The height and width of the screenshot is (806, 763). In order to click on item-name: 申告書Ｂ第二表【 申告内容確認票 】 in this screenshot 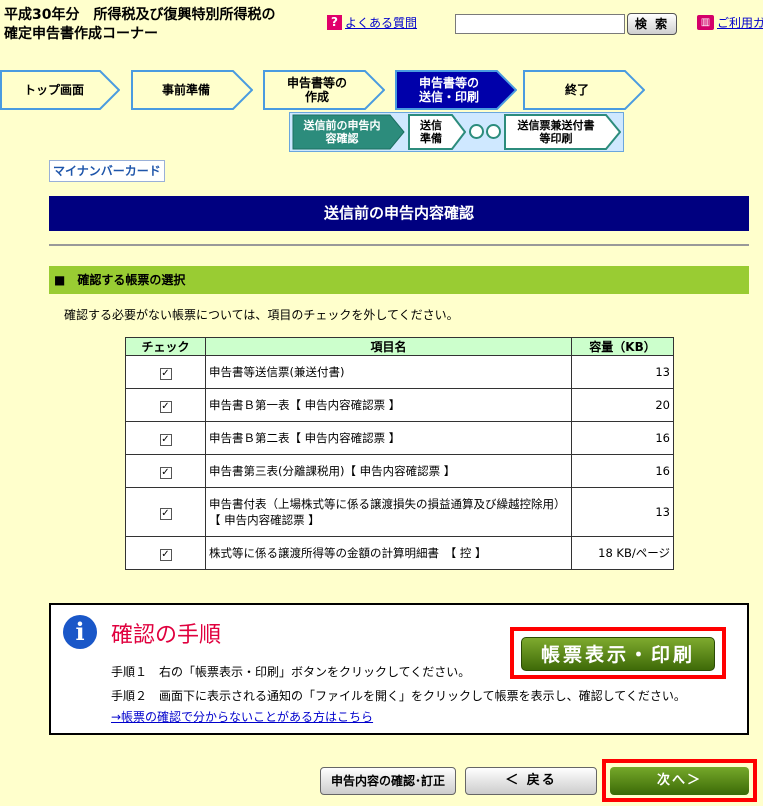, I will do `click(388, 438)`.